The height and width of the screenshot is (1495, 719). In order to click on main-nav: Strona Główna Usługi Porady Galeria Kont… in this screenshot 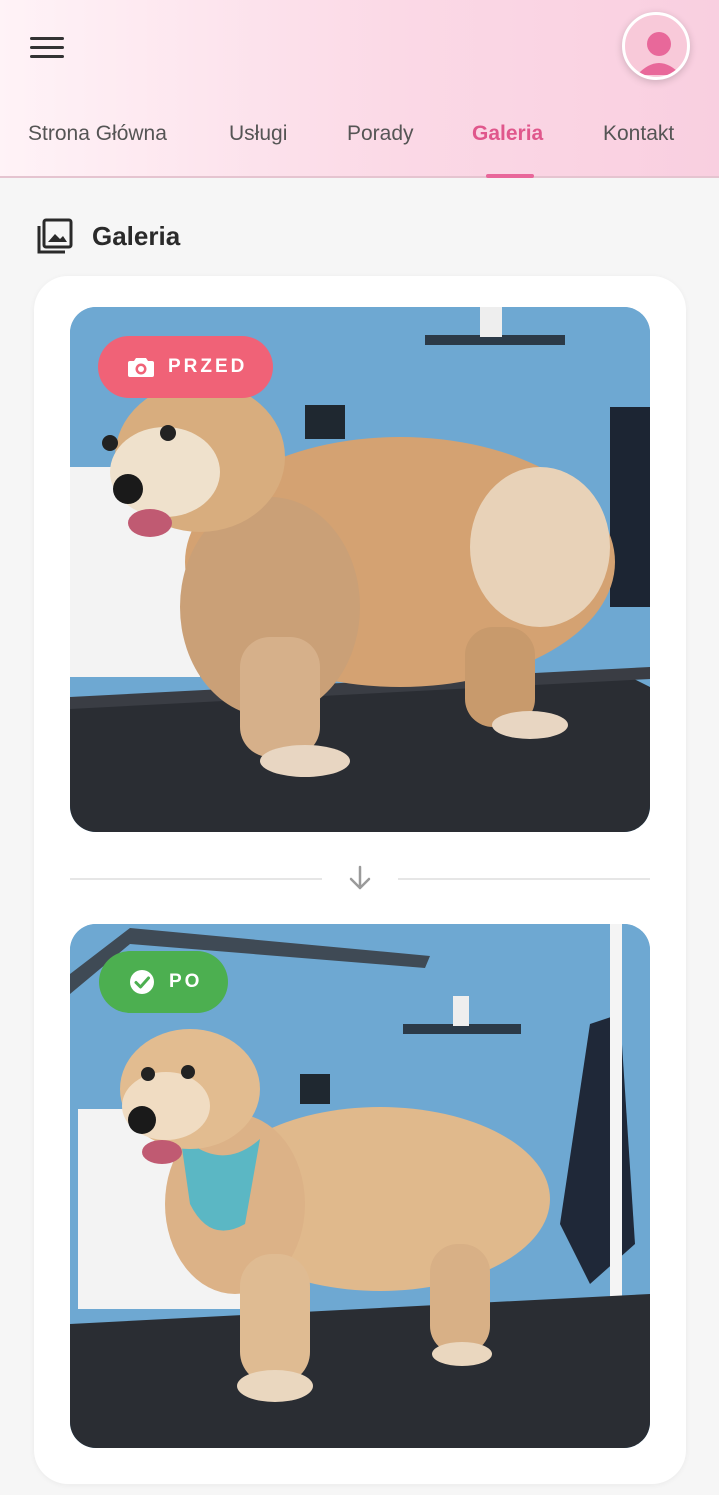, I will do `click(359, 143)`.